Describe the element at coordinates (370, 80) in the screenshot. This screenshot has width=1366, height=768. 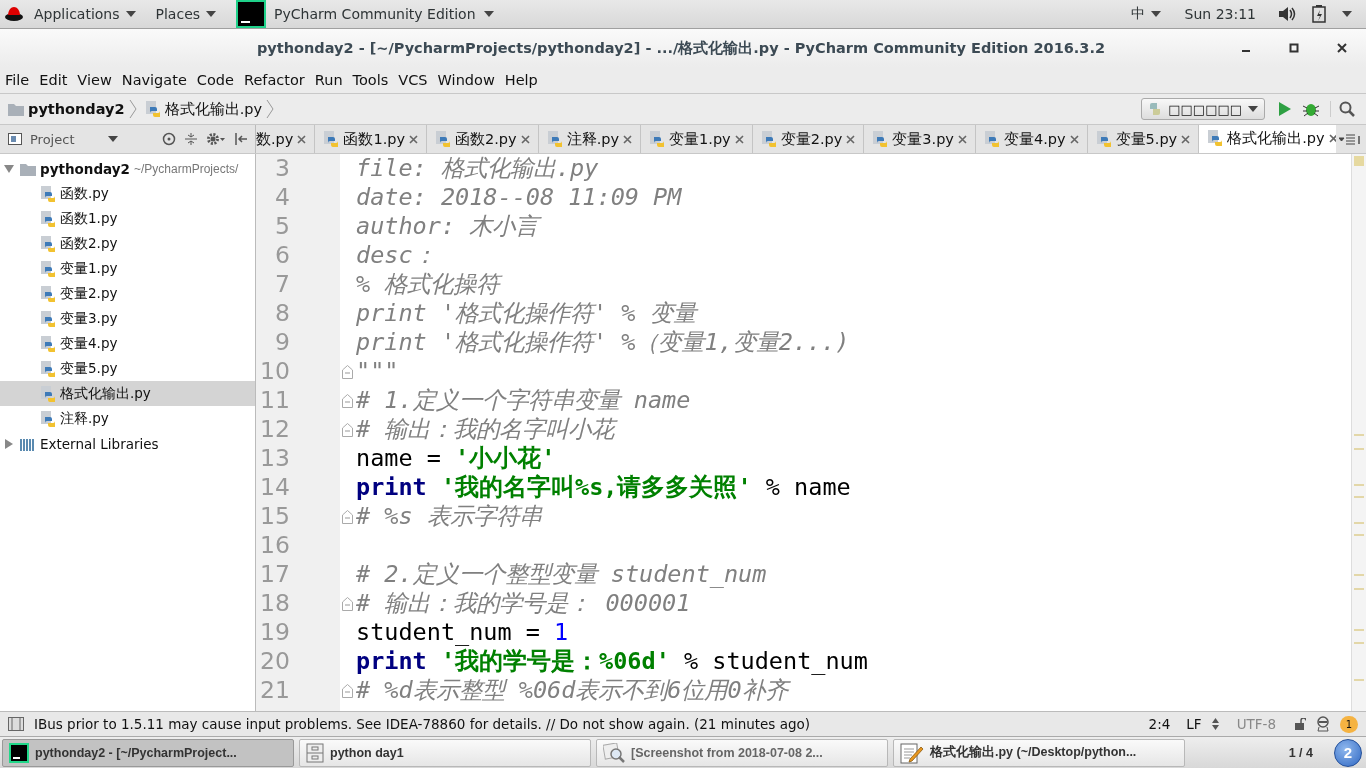
I see `menu-item: Tools` at that location.